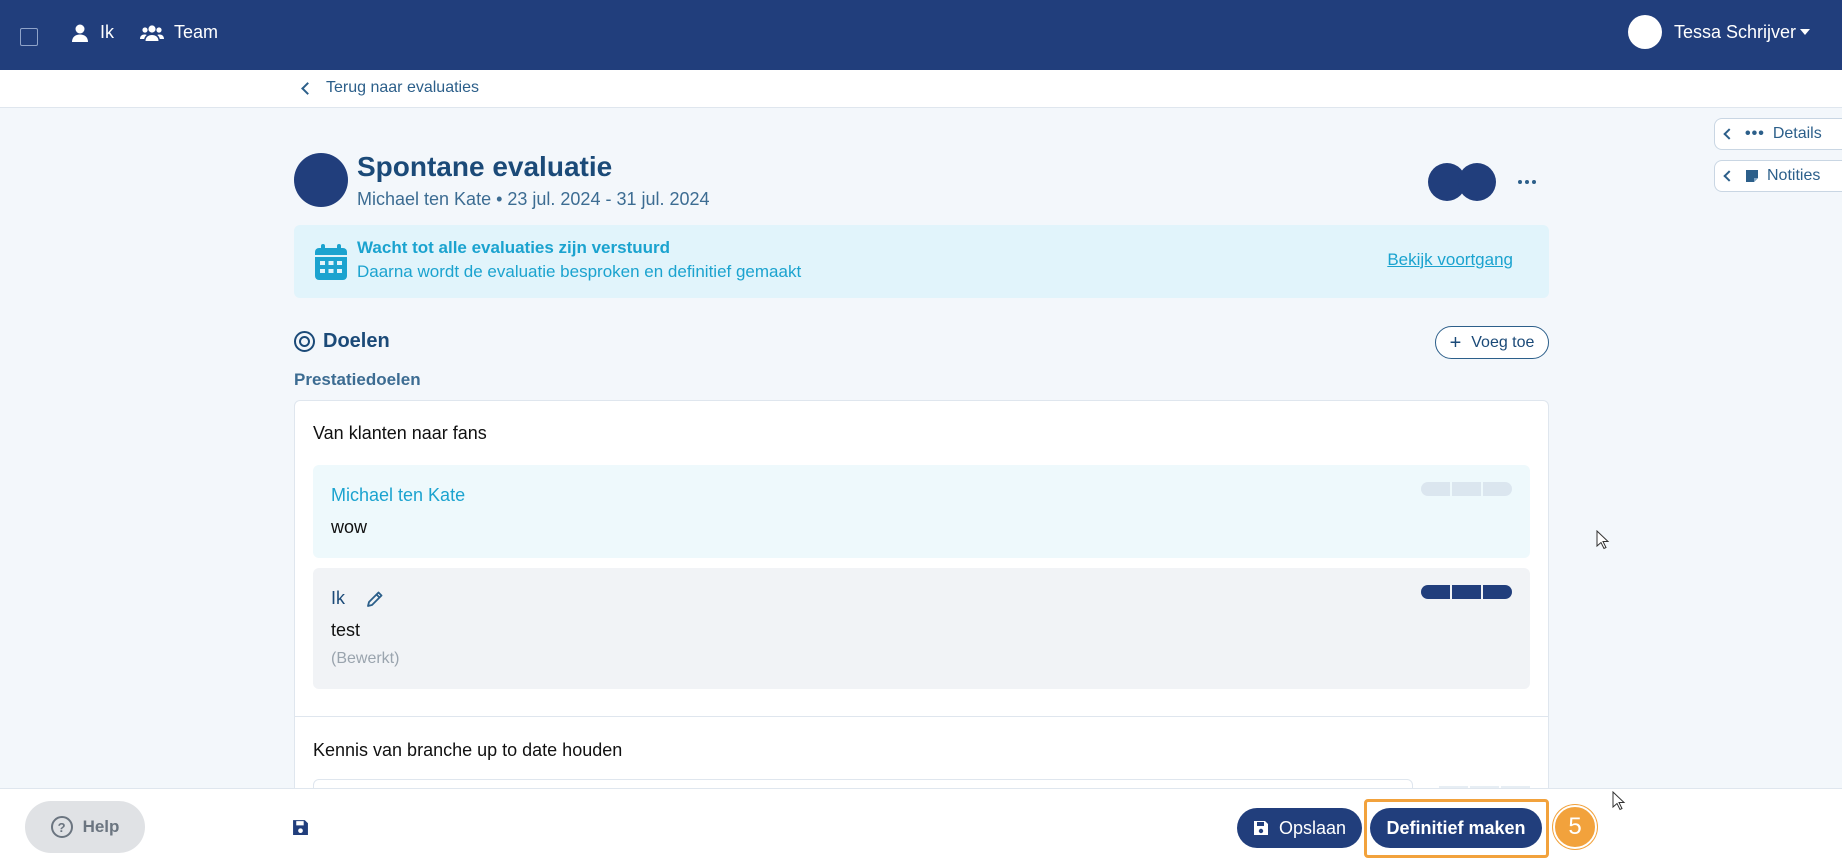 The width and height of the screenshot is (1842, 866). Describe the element at coordinates (485, 166) in the screenshot. I see `page-title: Spontane evaluatie` at that location.